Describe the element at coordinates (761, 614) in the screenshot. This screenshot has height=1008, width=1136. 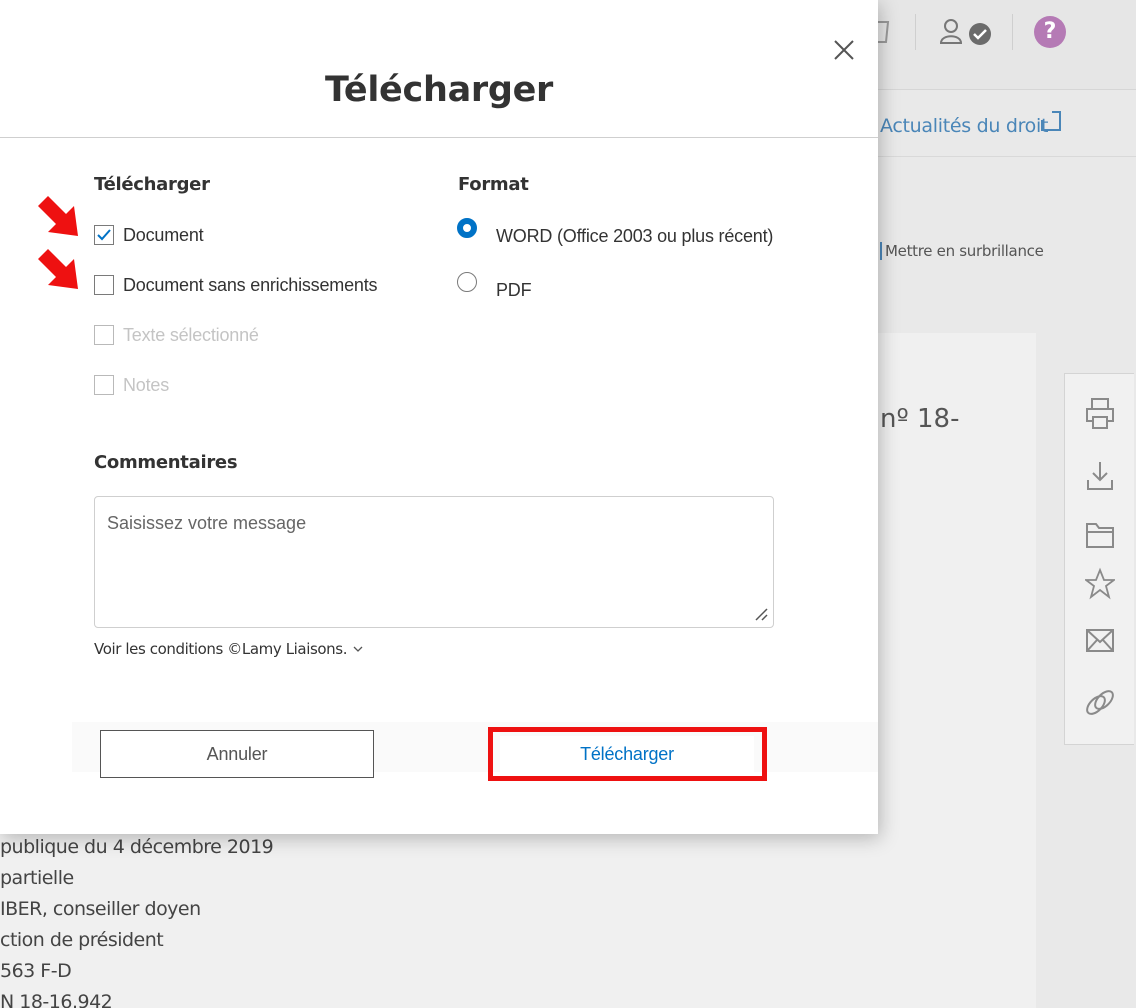
I see `resize-handle-icon` at that location.